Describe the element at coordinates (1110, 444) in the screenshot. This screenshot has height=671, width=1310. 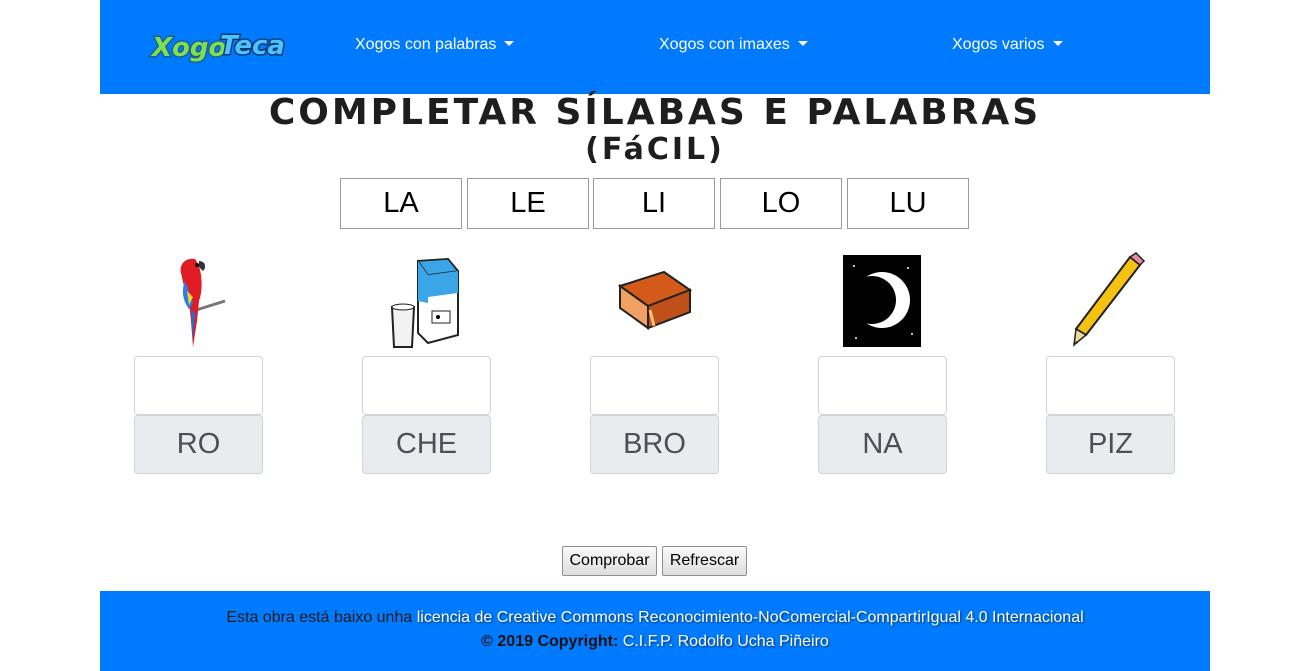
I see `word-suffix: PIZ` at that location.